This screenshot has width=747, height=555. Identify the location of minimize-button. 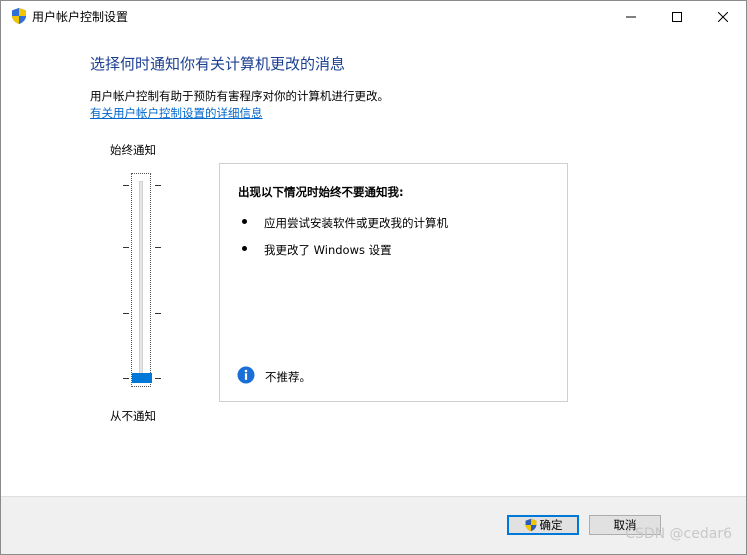
(631, 16).